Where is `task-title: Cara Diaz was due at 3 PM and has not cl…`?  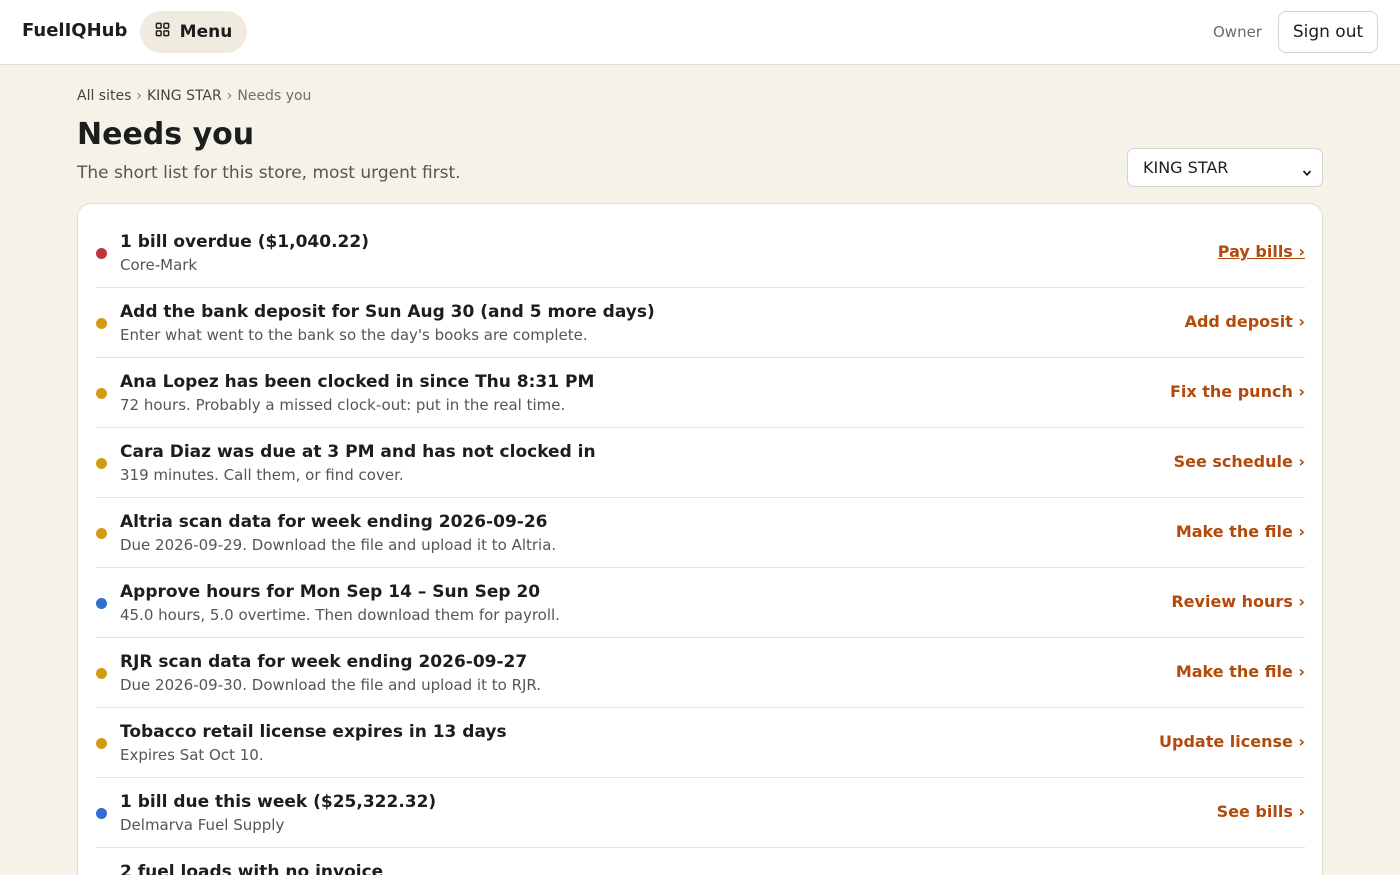
task-title: Cara Diaz was due at 3 PM and has not cl… is located at coordinates (358, 452).